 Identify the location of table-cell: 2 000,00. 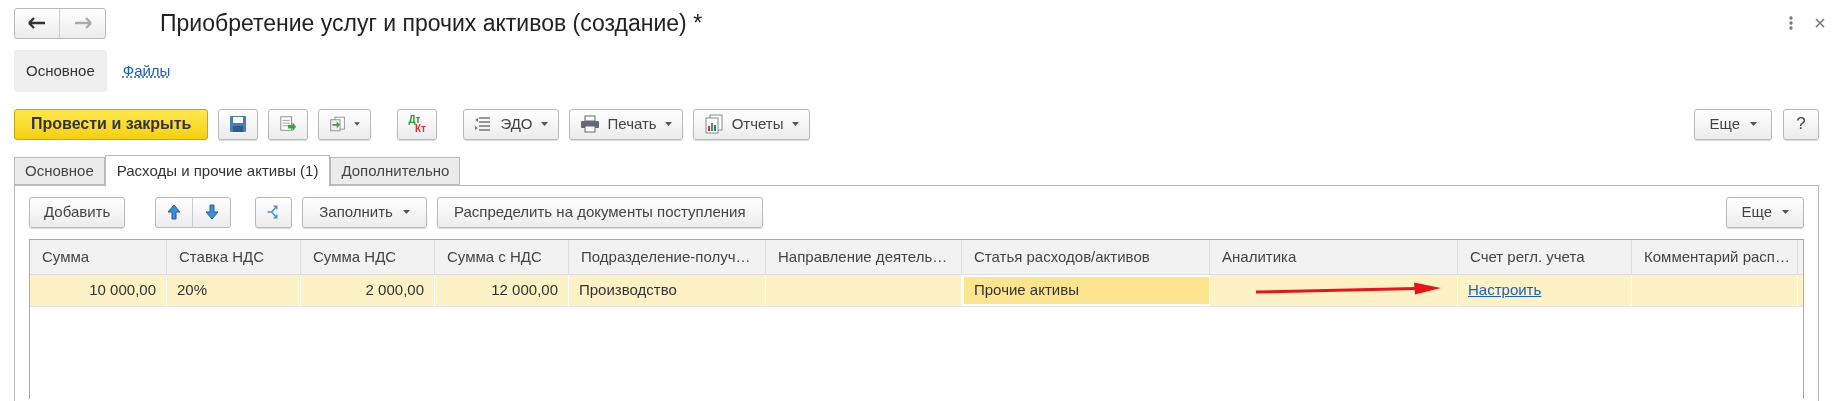
(368, 290).